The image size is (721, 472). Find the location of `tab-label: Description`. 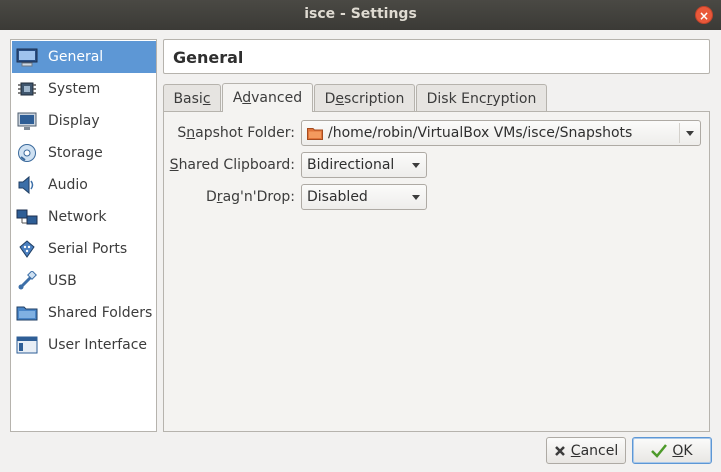

tab-label: Description is located at coordinates (364, 98).